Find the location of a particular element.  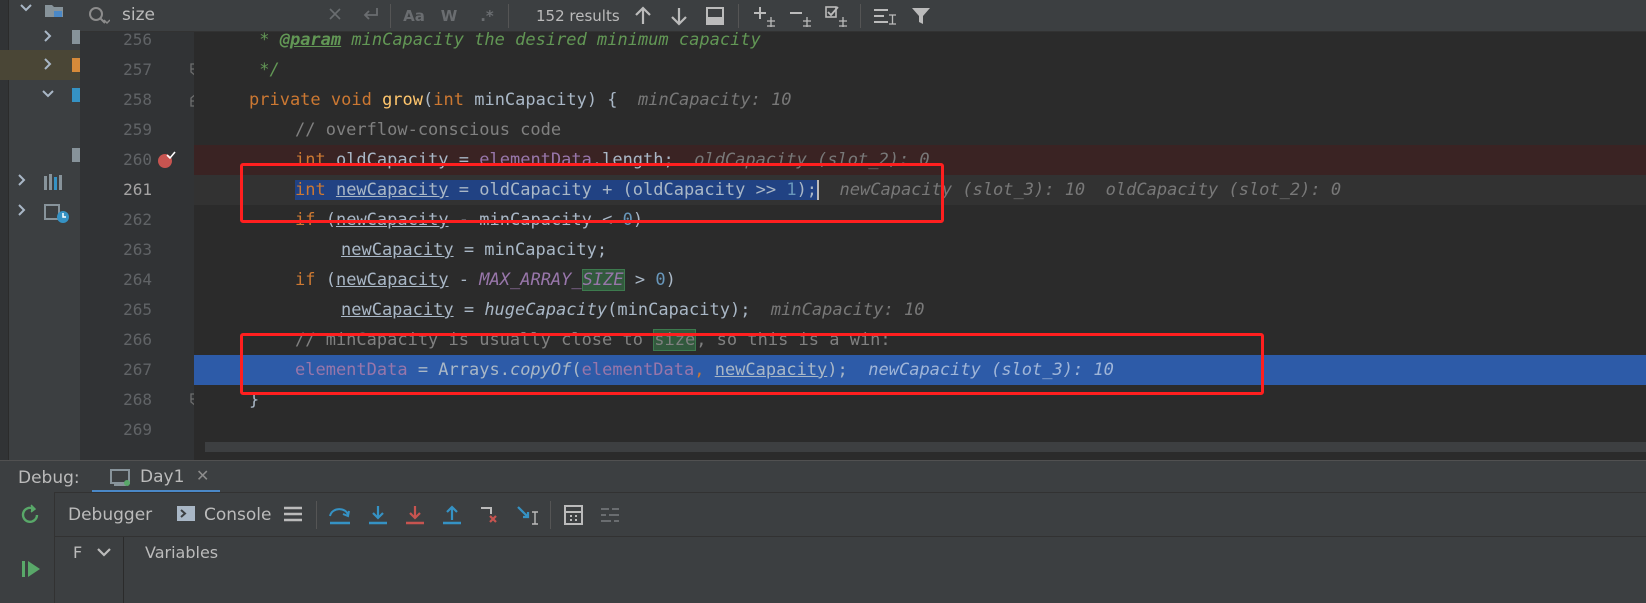

layout-menu-icon is located at coordinates (294, 515).